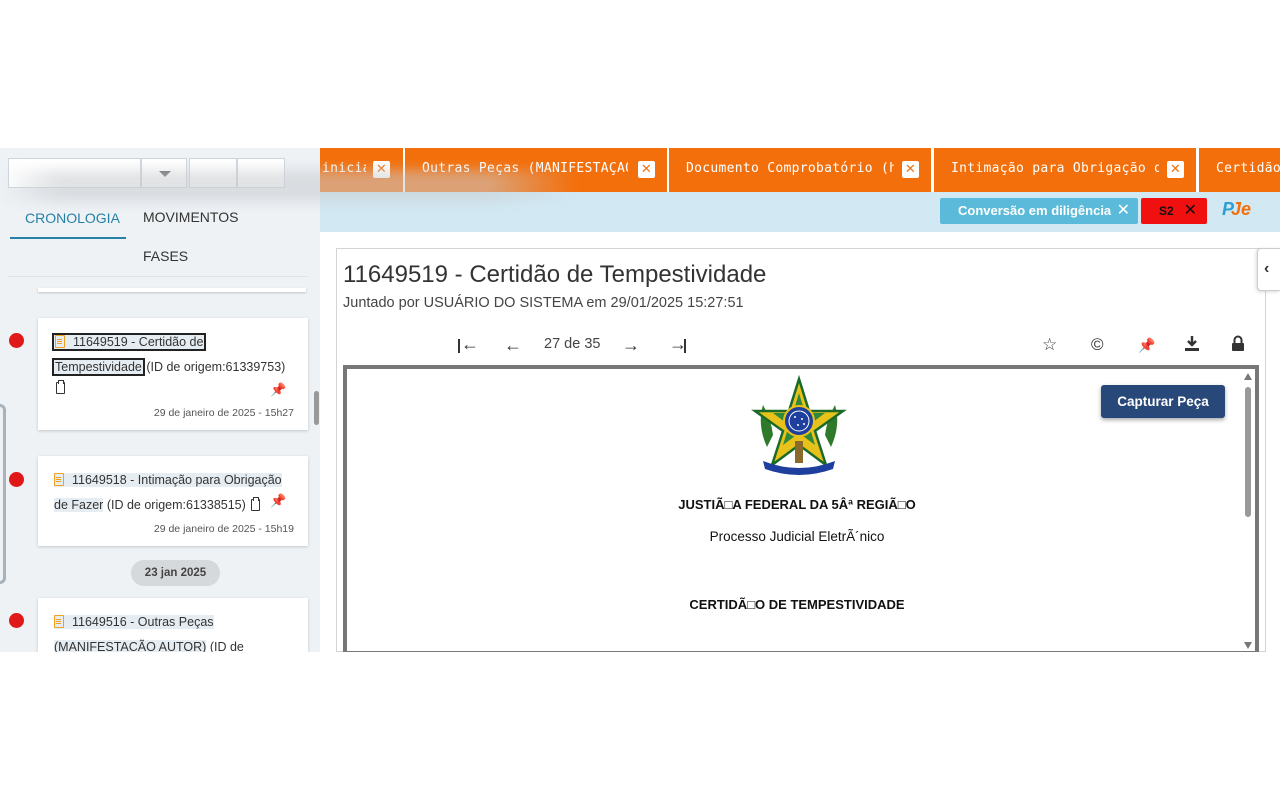 Image resolution: width=1280 pixels, height=800 pixels. What do you see at coordinates (168, 480) in the screenshot?
I see `doc-link: 11649518 - Intimação para Obrigação` at bounding box center [168, 480].